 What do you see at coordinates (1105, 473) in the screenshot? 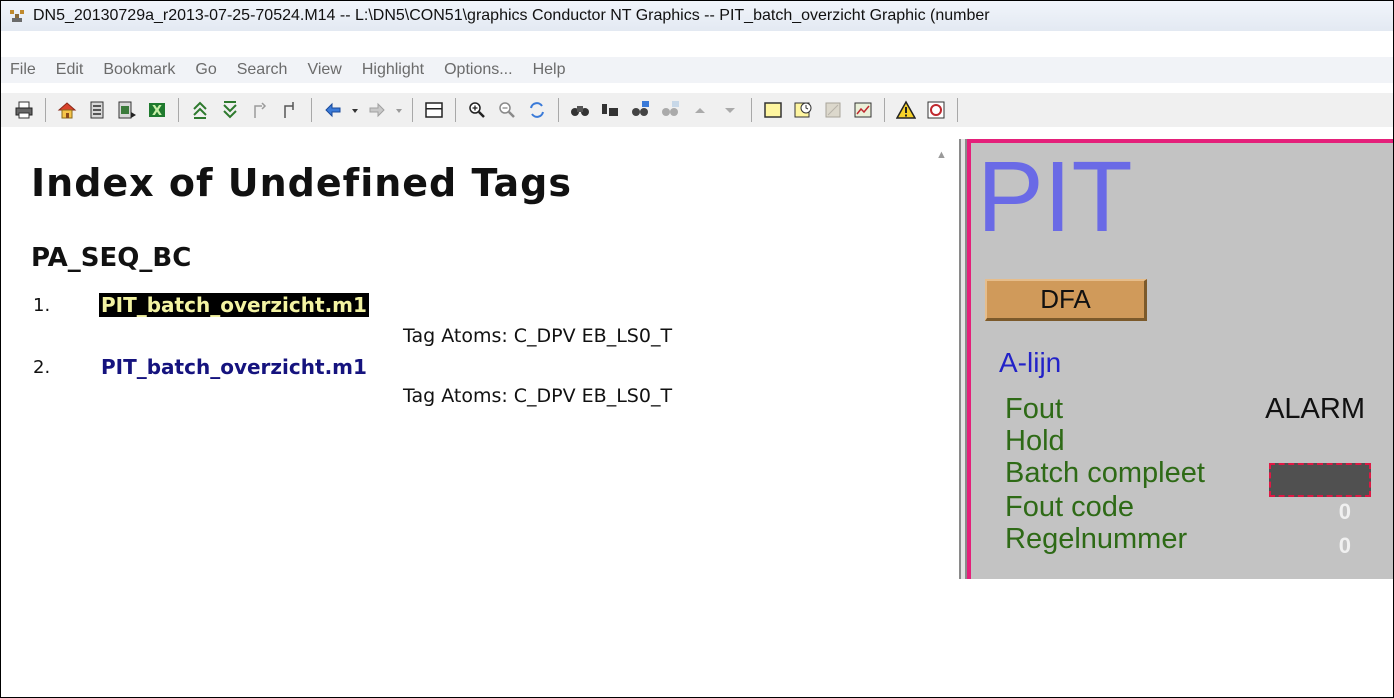
I see `batch-compleet-label: Batch compleet` at bounding box center [1105, 473].